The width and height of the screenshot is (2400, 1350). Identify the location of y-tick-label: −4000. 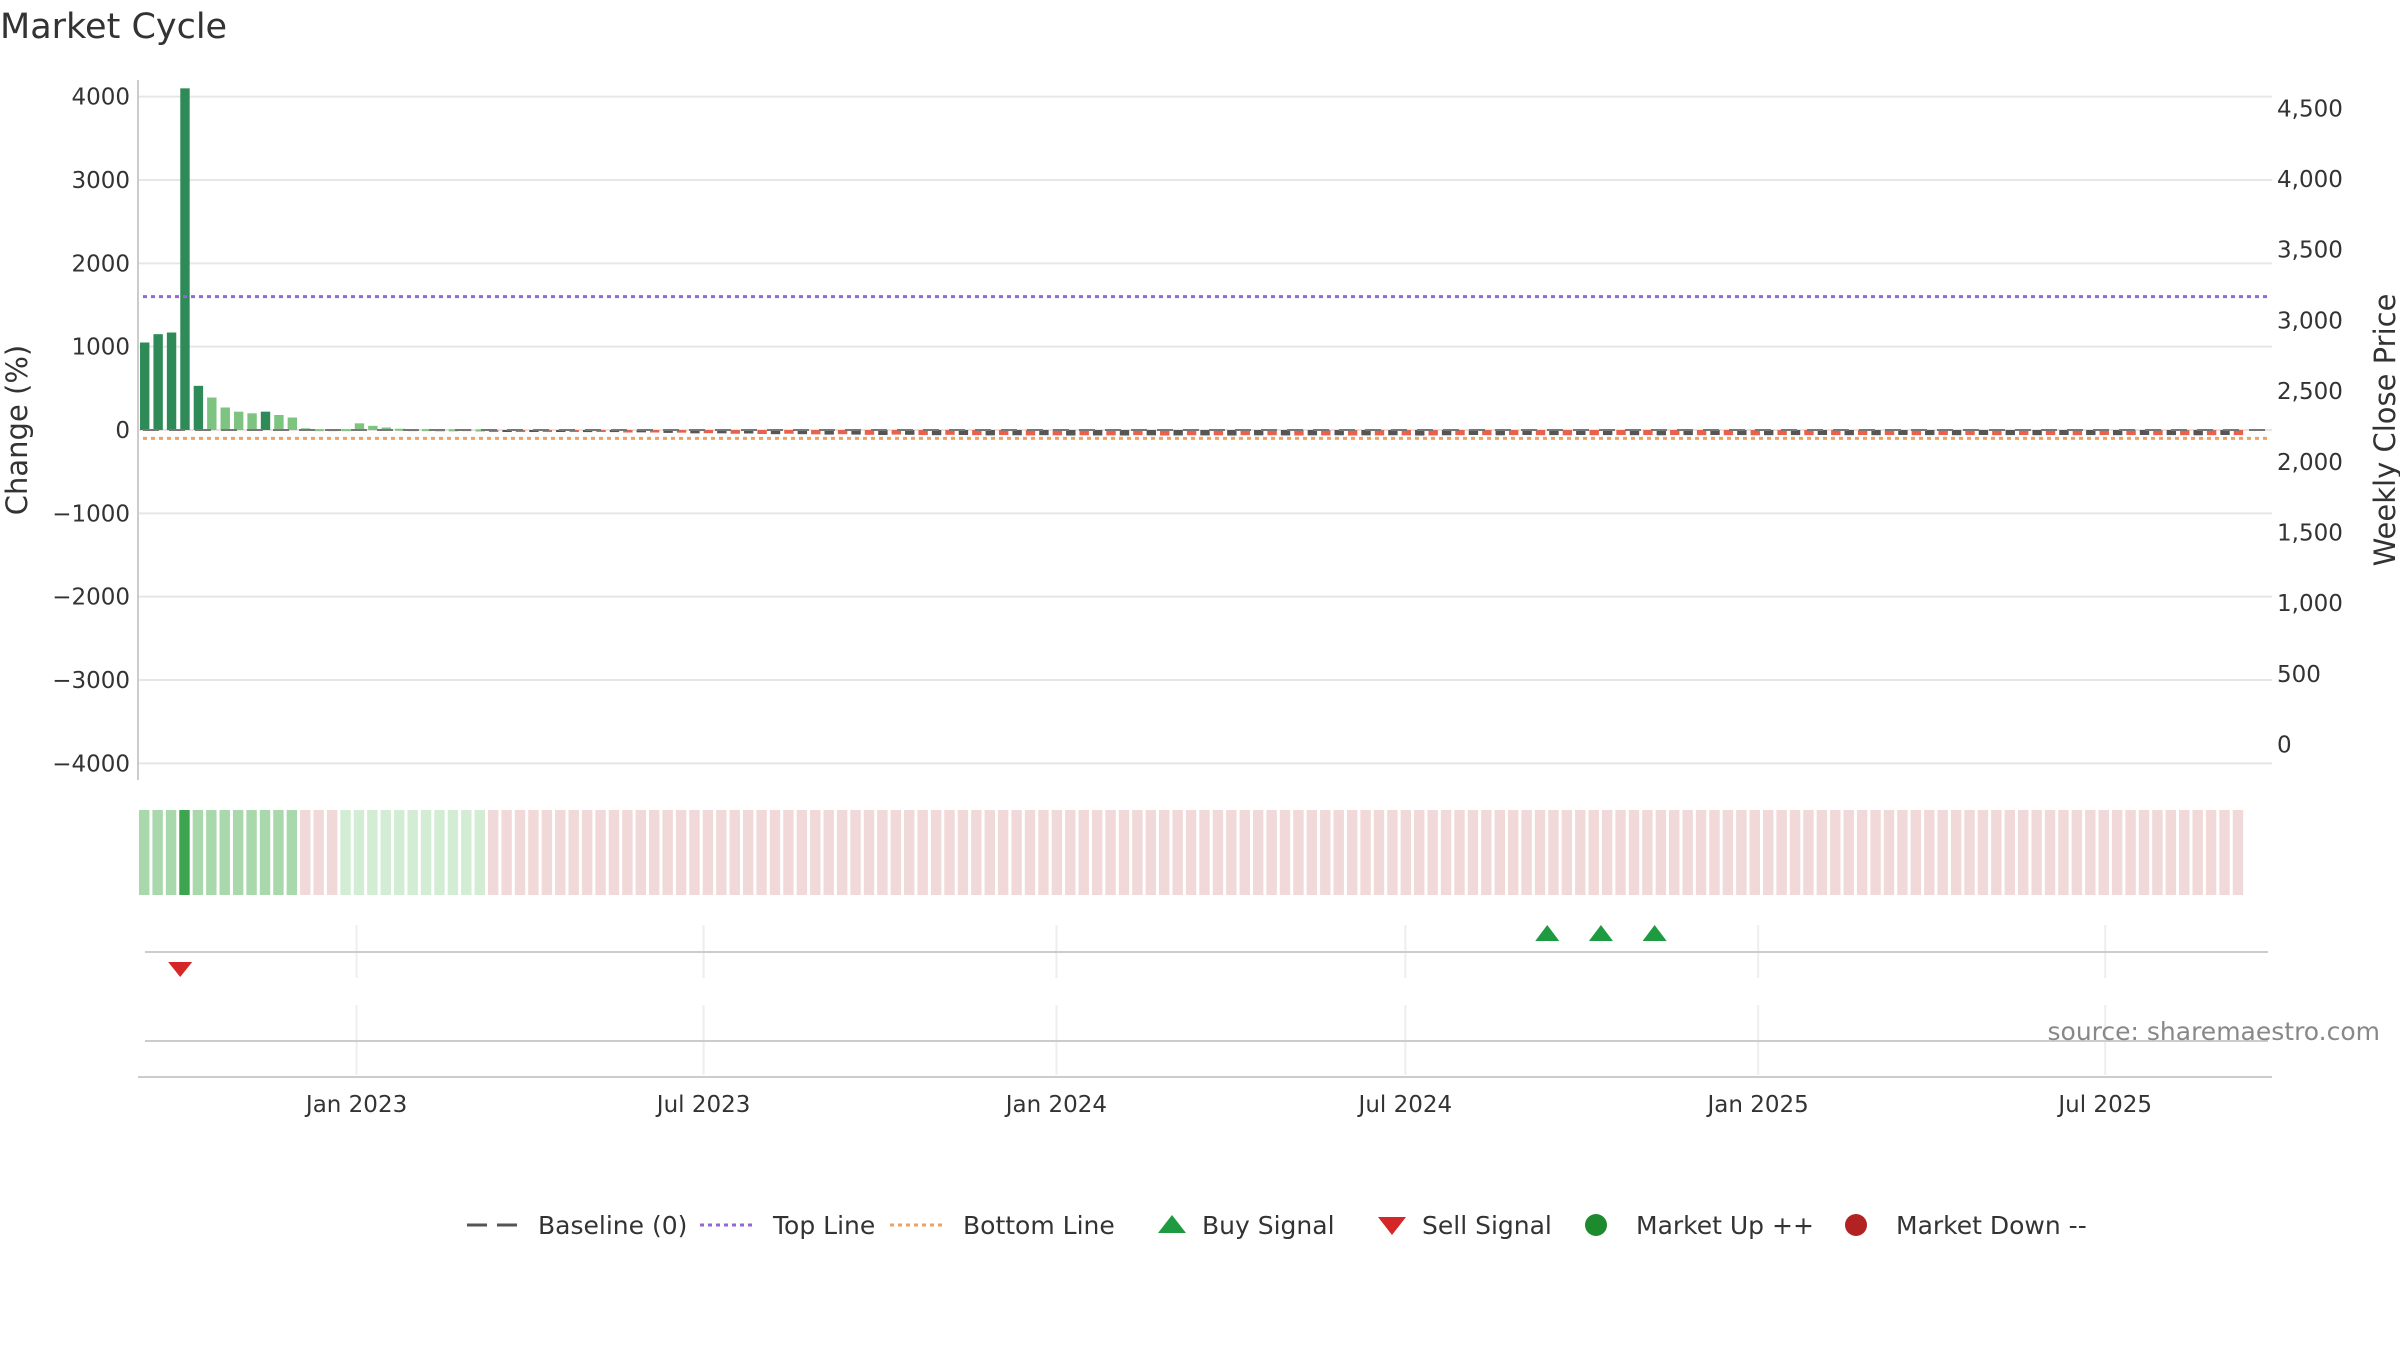
(91, 764).